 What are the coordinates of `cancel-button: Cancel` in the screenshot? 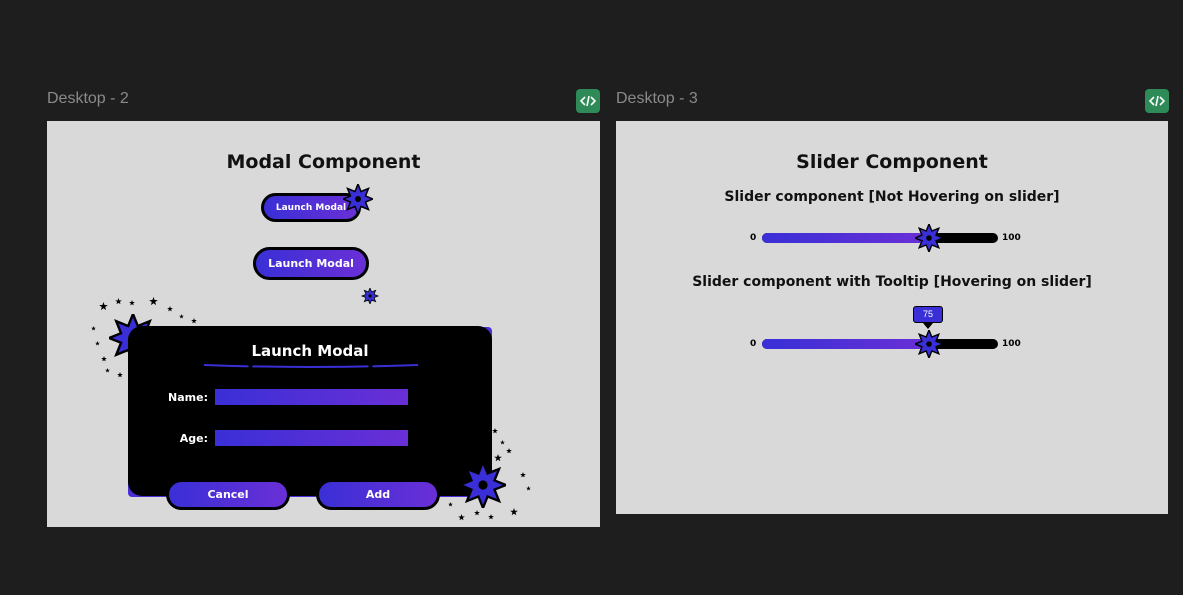 It's located at (228, 494).